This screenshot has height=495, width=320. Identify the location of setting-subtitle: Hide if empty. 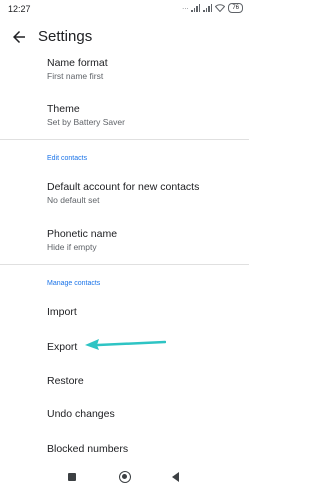
(72, 247).